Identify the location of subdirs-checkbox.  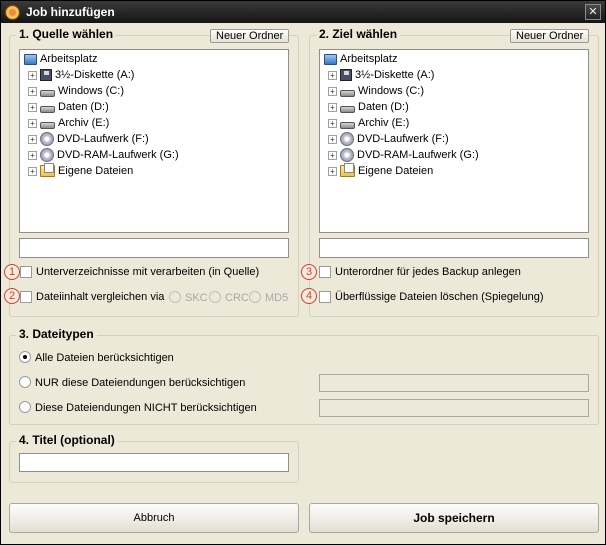
(26, 272).